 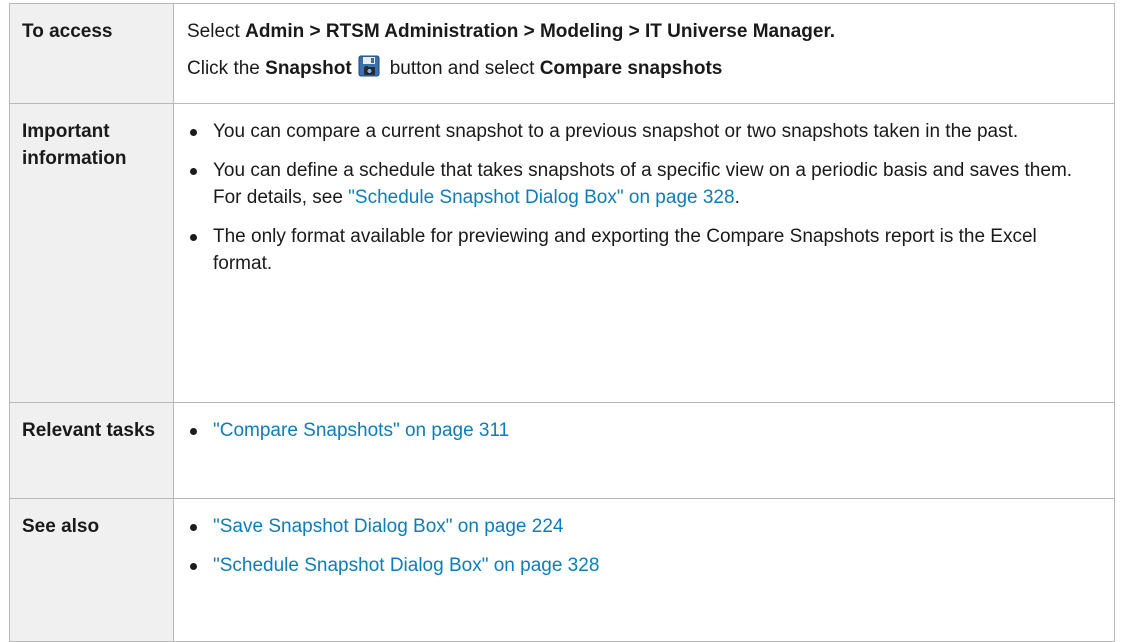 What do you see at coordinates (631, 68) in the screenshot?
I see `compare-snapshots-option: Compare snapshots` at bounding box center [631, 68].